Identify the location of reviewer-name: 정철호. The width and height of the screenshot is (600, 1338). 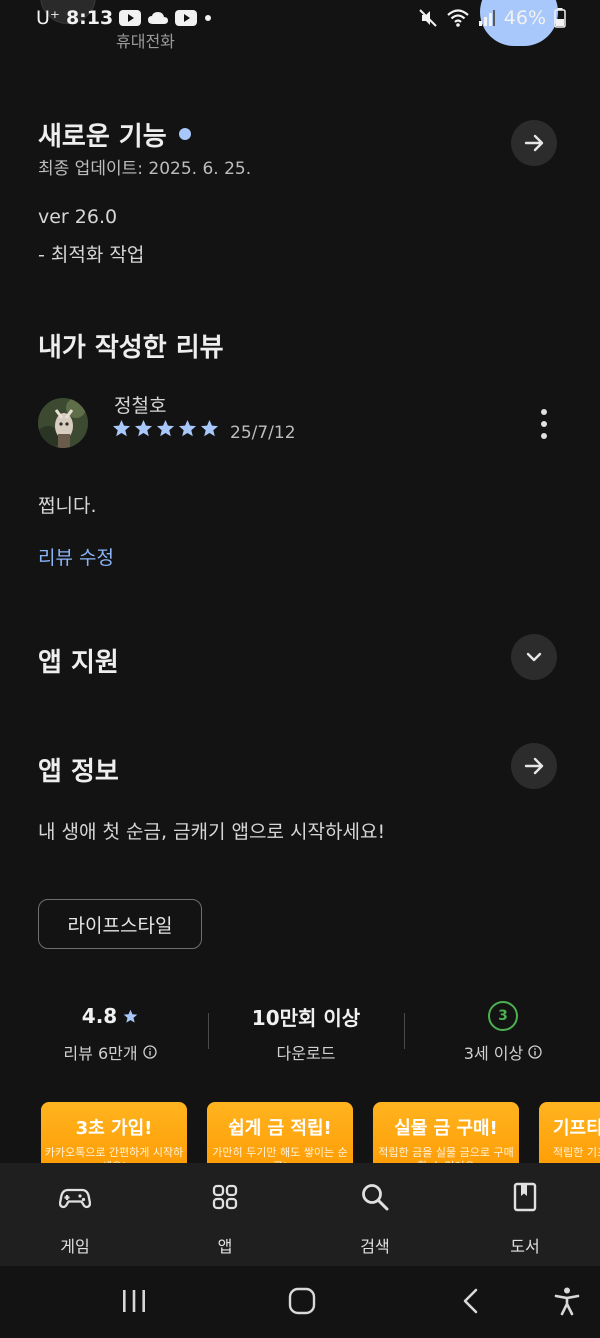
(140, 406).